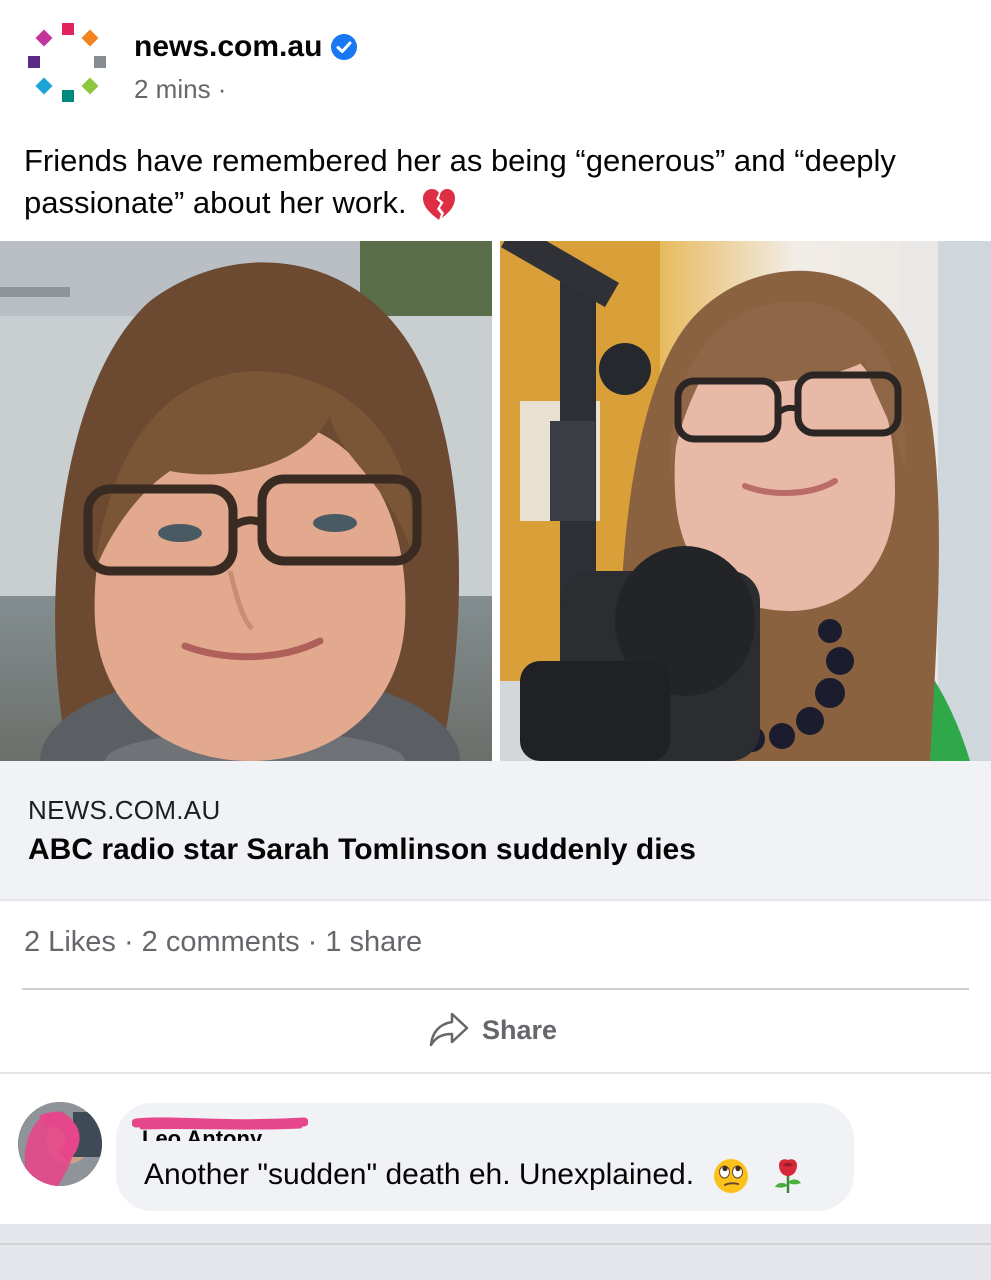  I want to click on commenter-avatar, so click(60, 1144).